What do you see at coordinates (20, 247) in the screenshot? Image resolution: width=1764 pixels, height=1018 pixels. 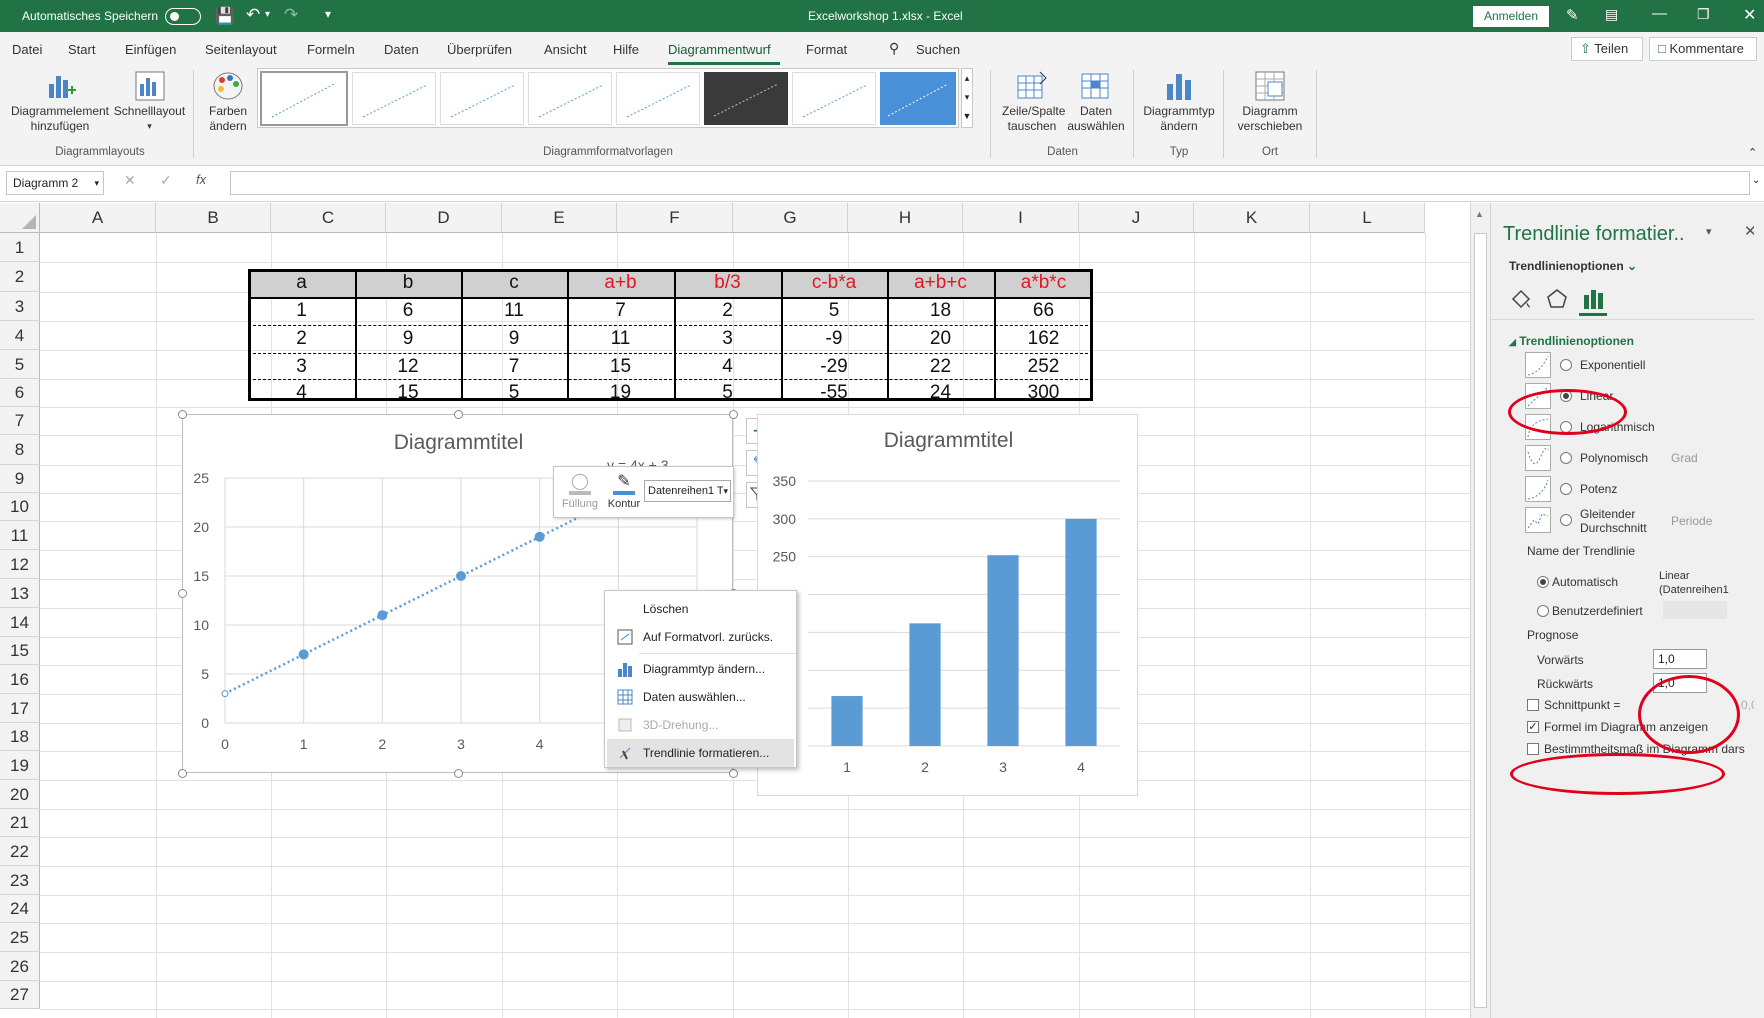 I see `row-header-1: 1` at bounding box center [20, 247].